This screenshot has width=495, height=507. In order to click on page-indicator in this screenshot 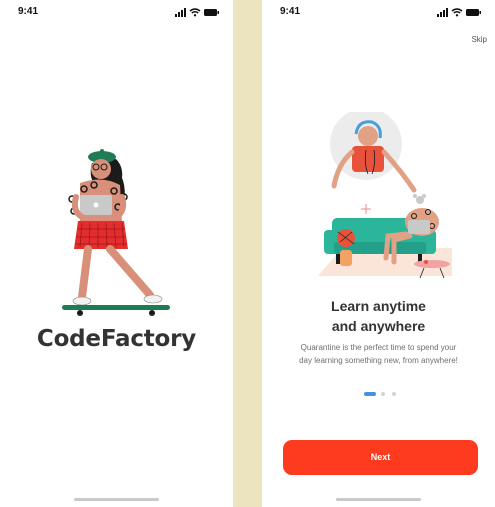, I will do `click(378, 394)`.